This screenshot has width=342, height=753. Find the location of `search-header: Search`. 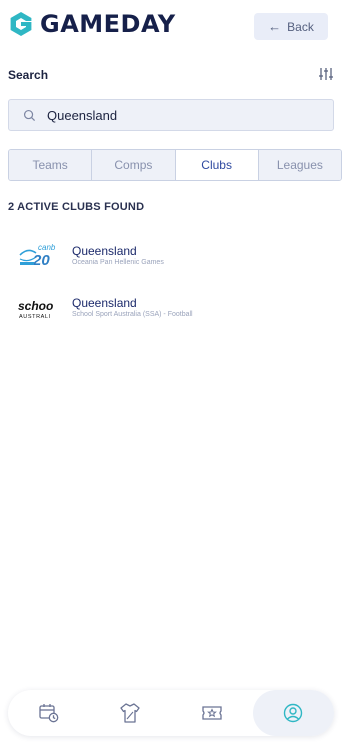

search-header: Search is located at coordinates (171, 75).